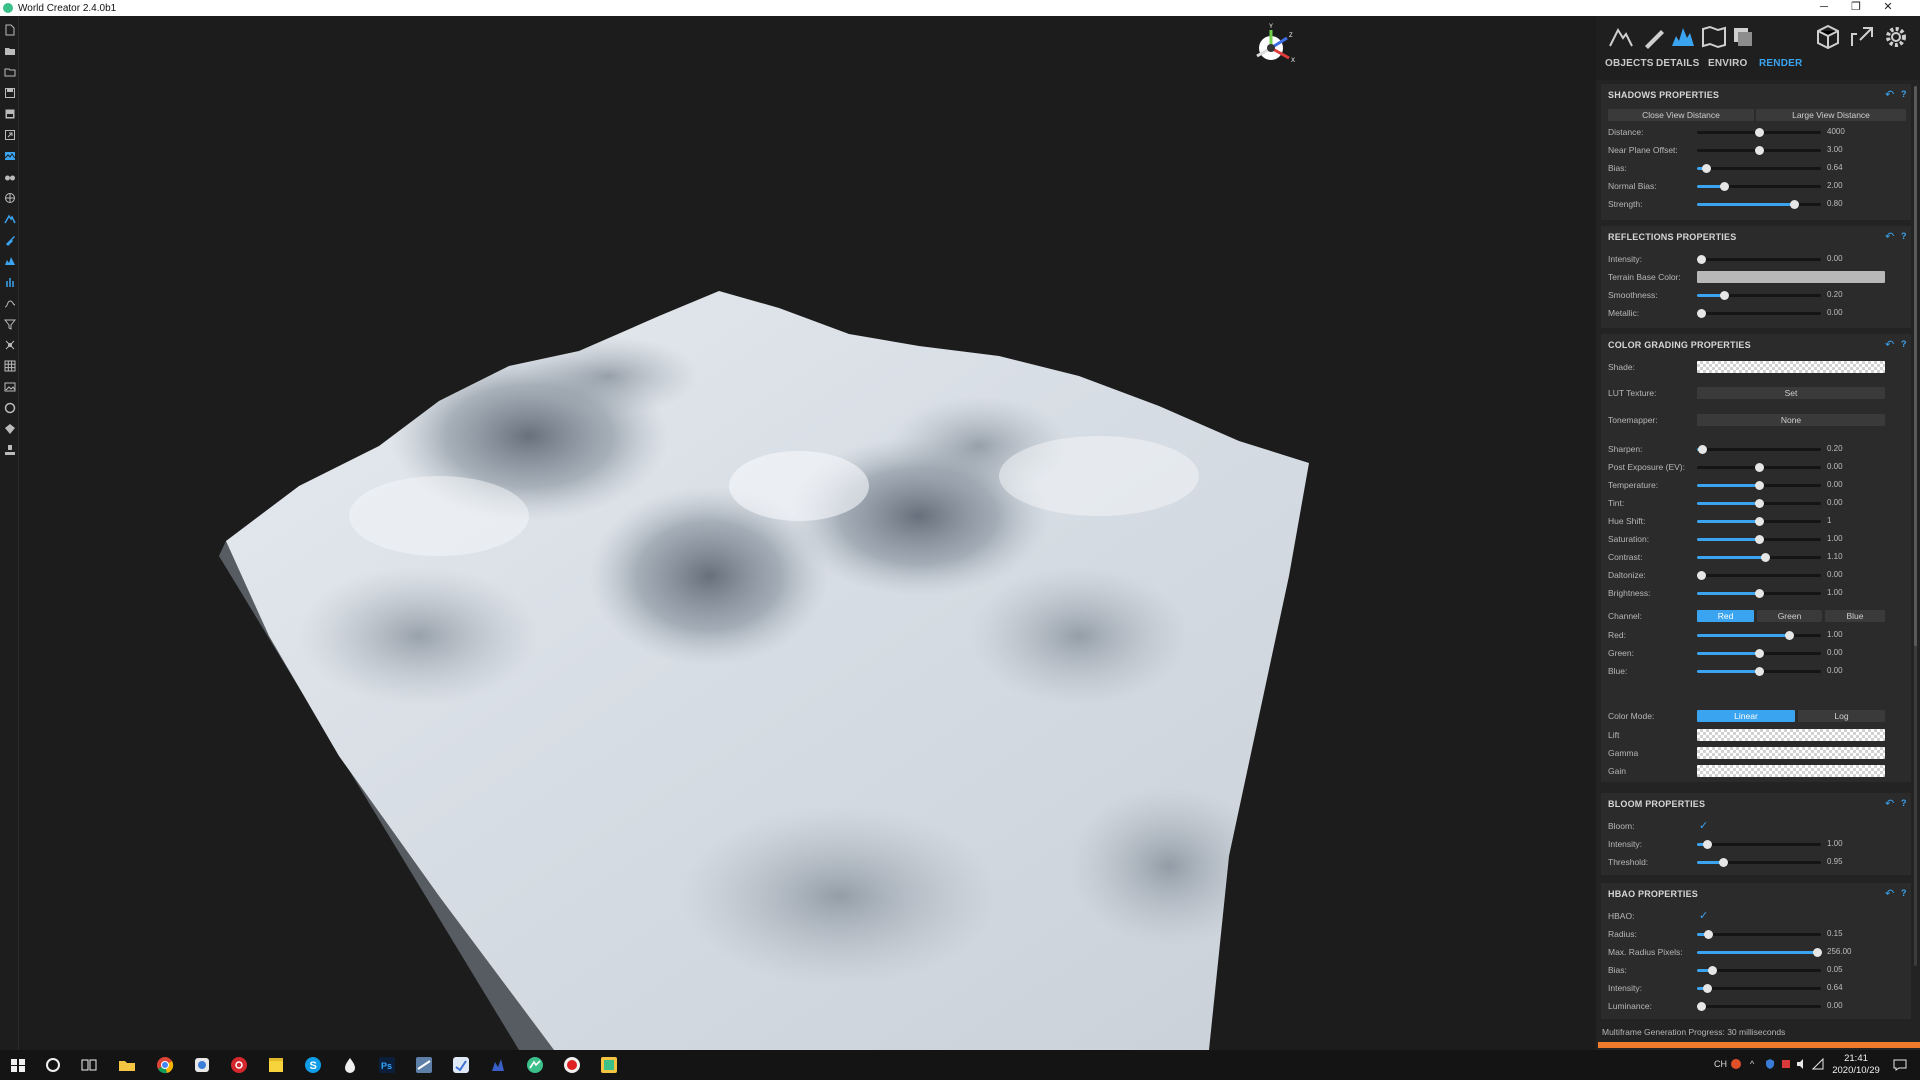 The width and height of the screenshot is (1920, 1080). Describe the element at coordinates (18, 1065) in the screenshot. I see `windows-start-icon` at that location.